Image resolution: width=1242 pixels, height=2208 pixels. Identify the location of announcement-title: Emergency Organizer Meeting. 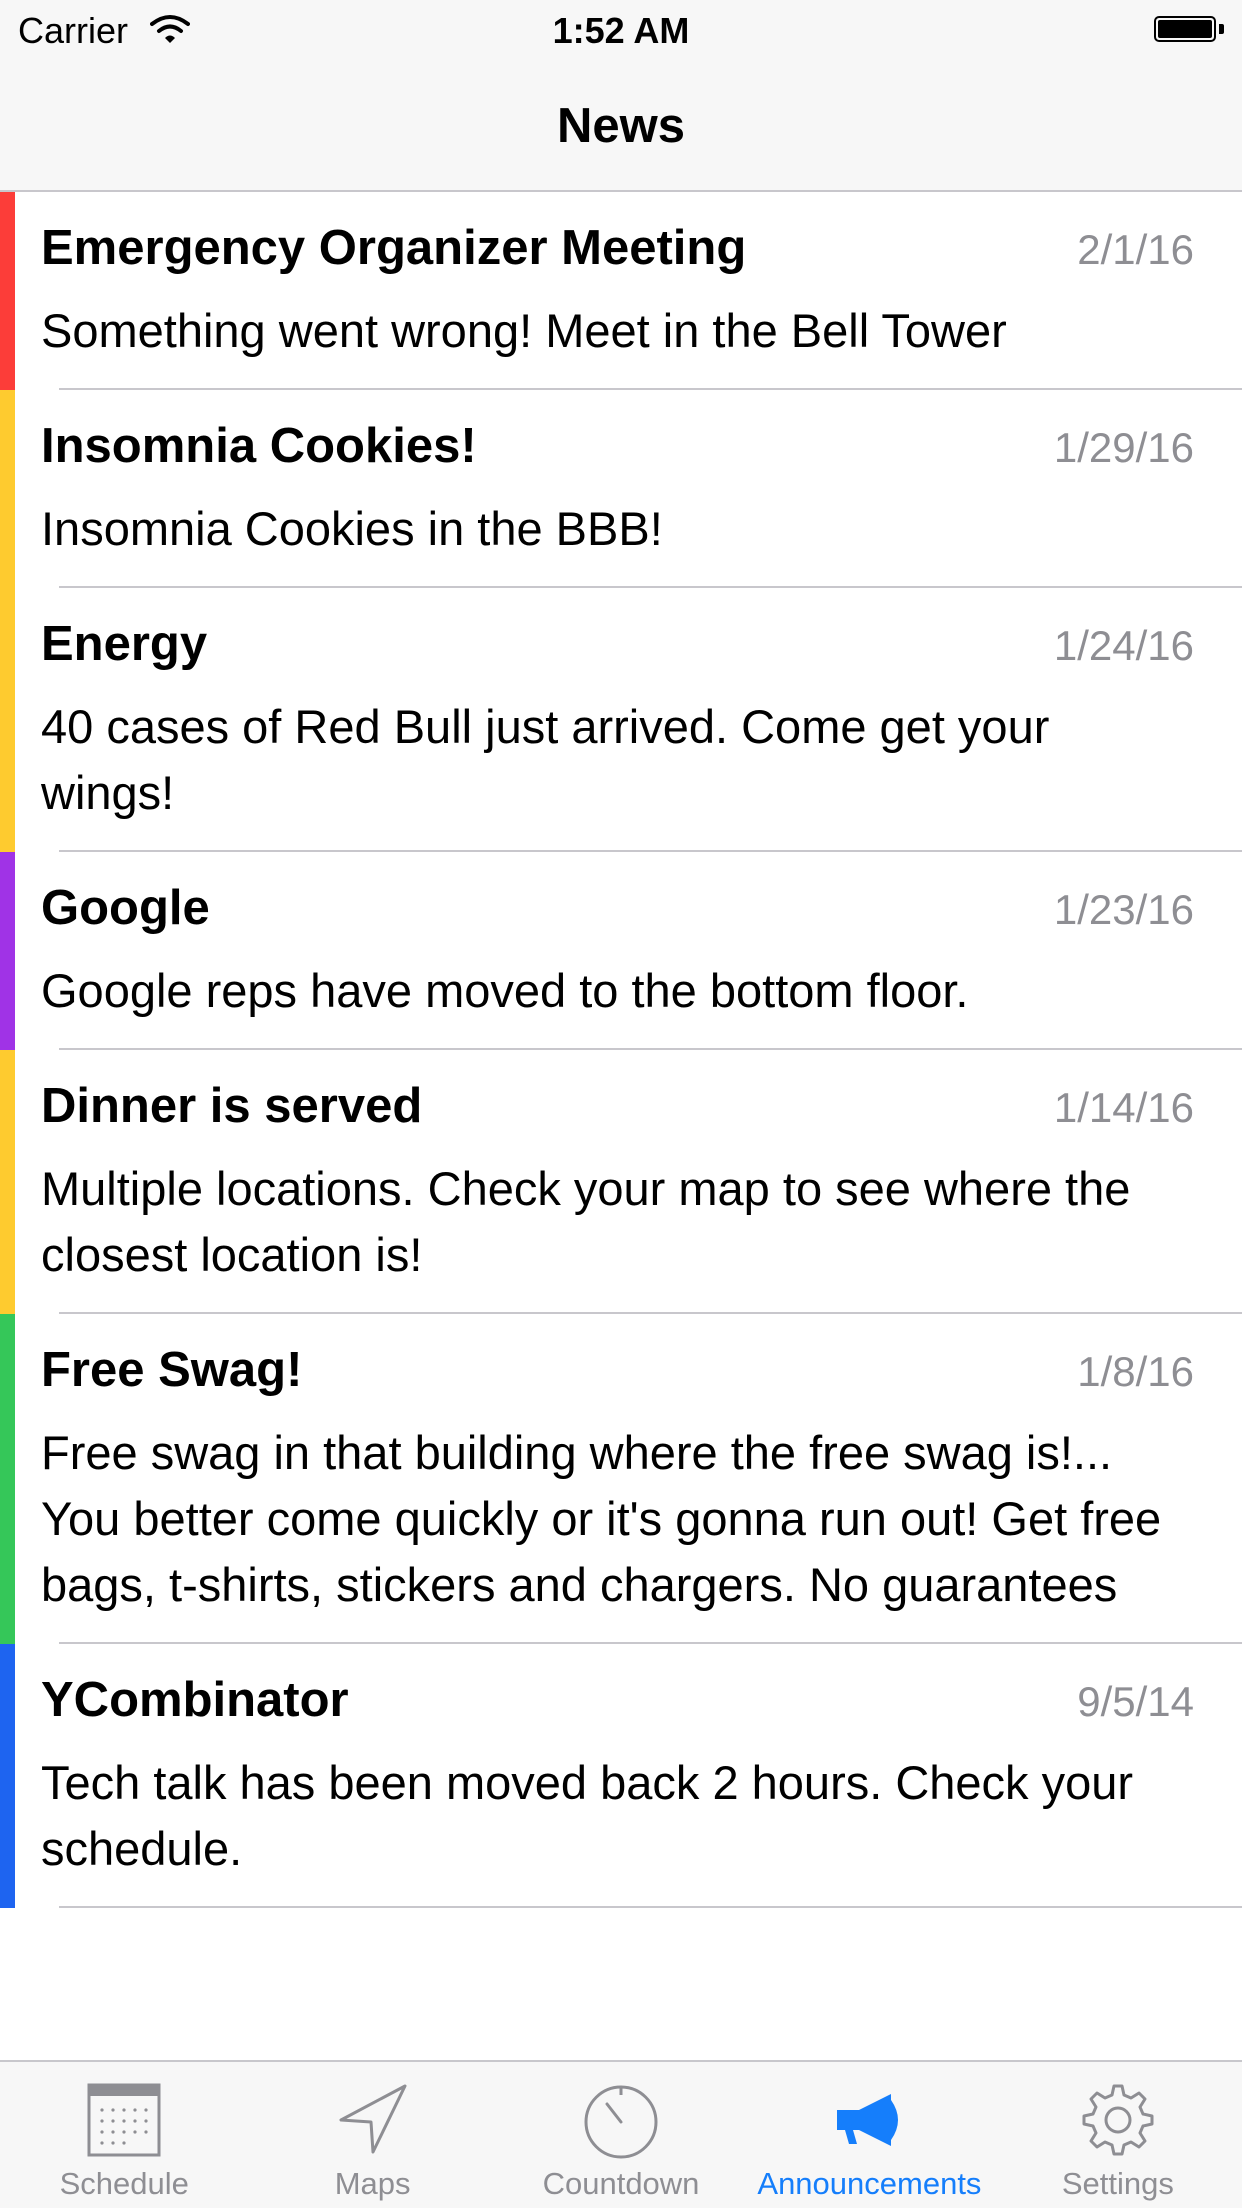
(394, 248).